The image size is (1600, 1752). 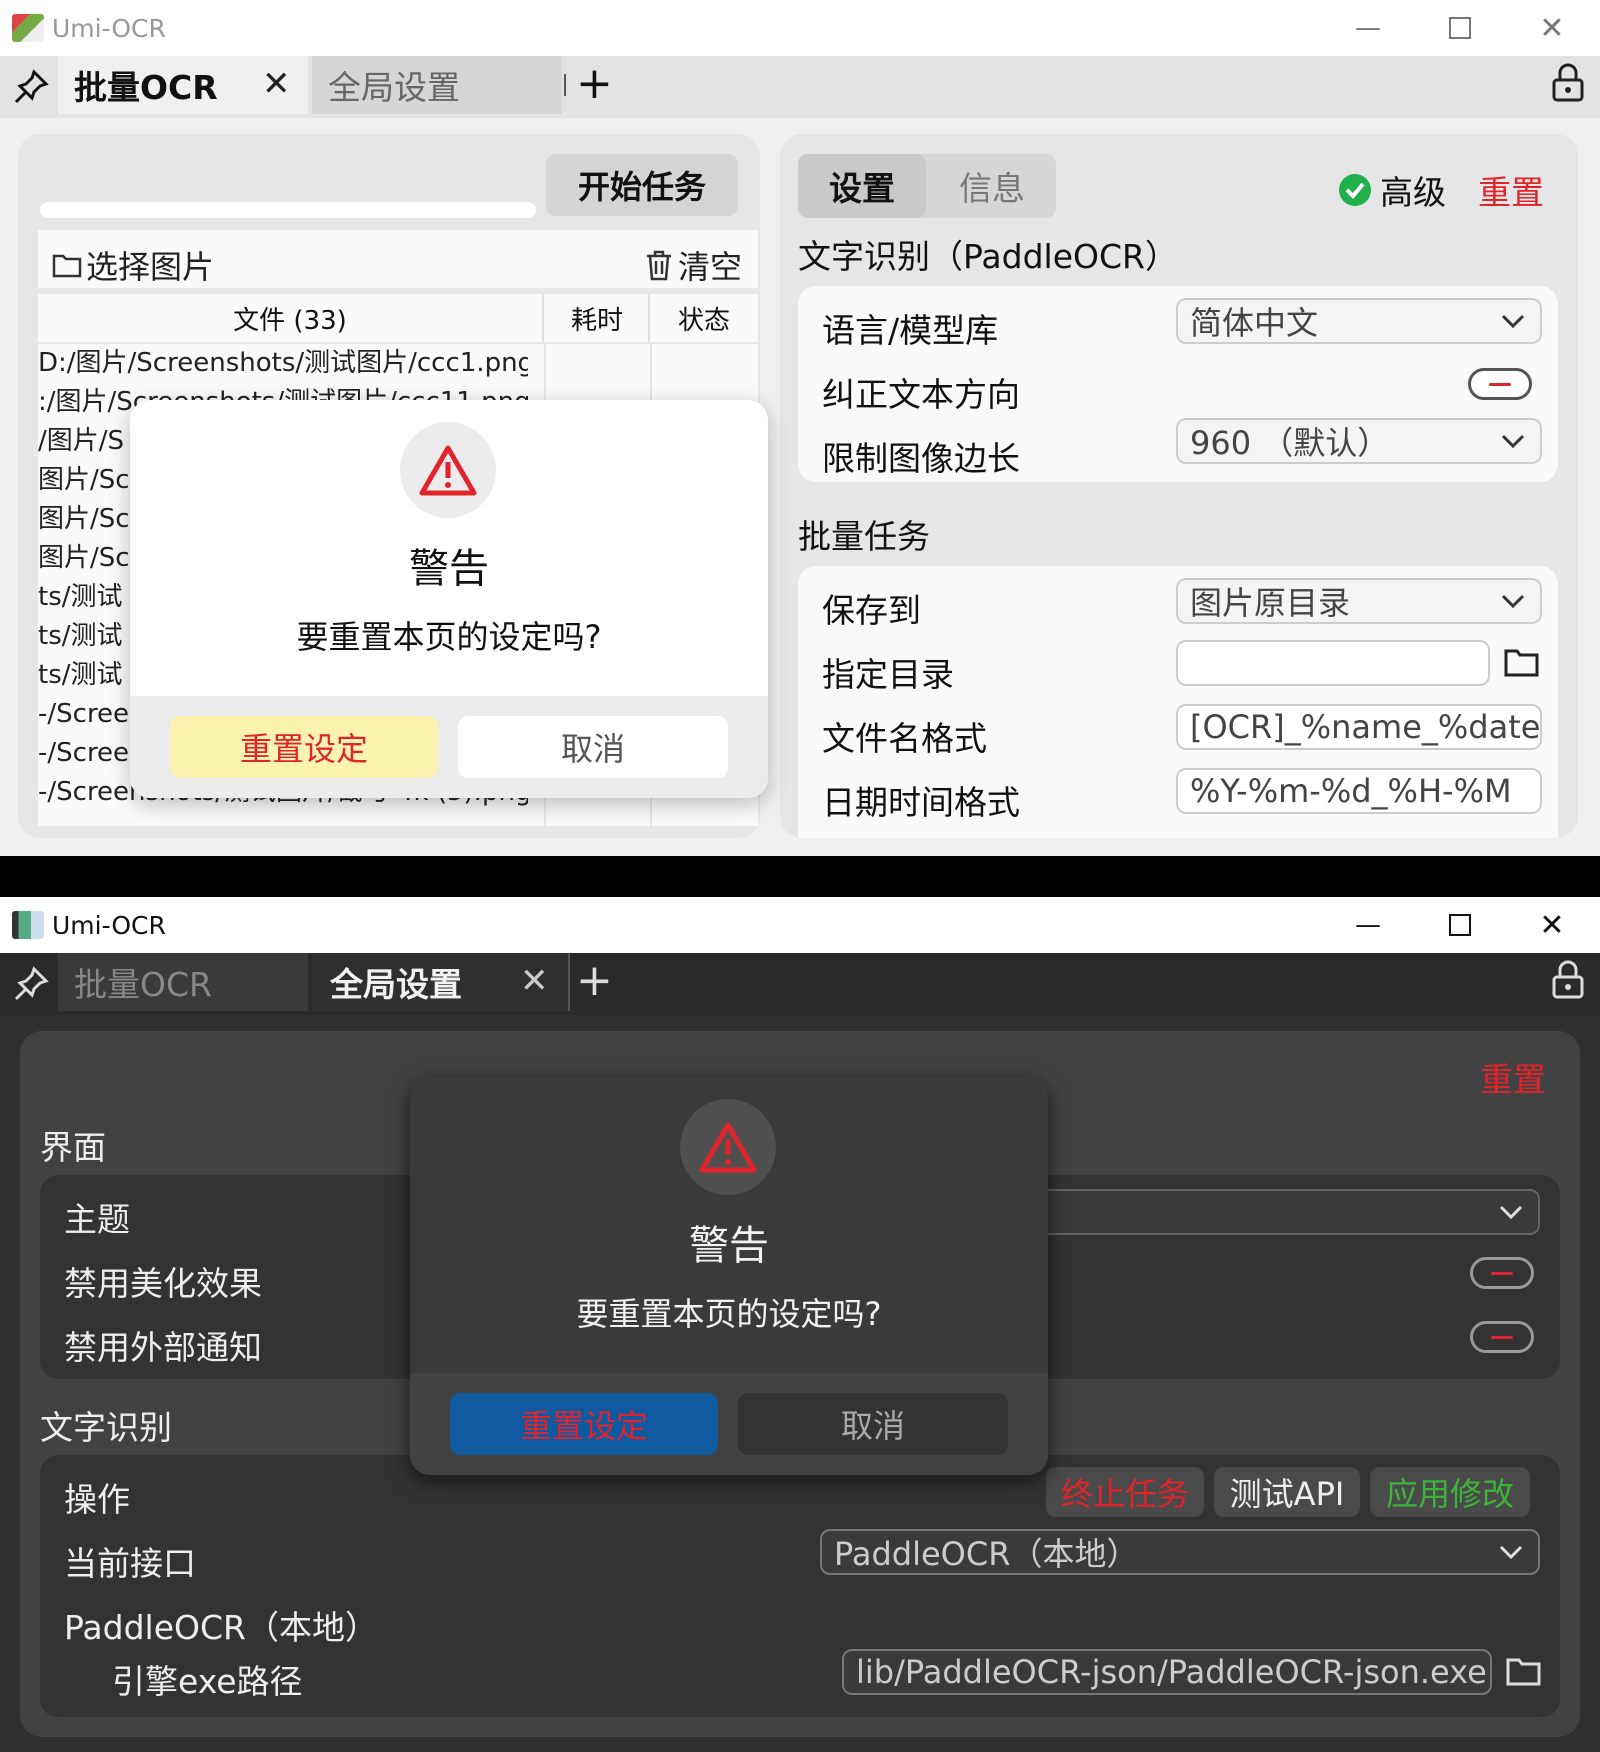 What do you see at coordinates (862, 186) in the screenshot?
I see `tab-settings: 设置` at bounding box center [862, 186].